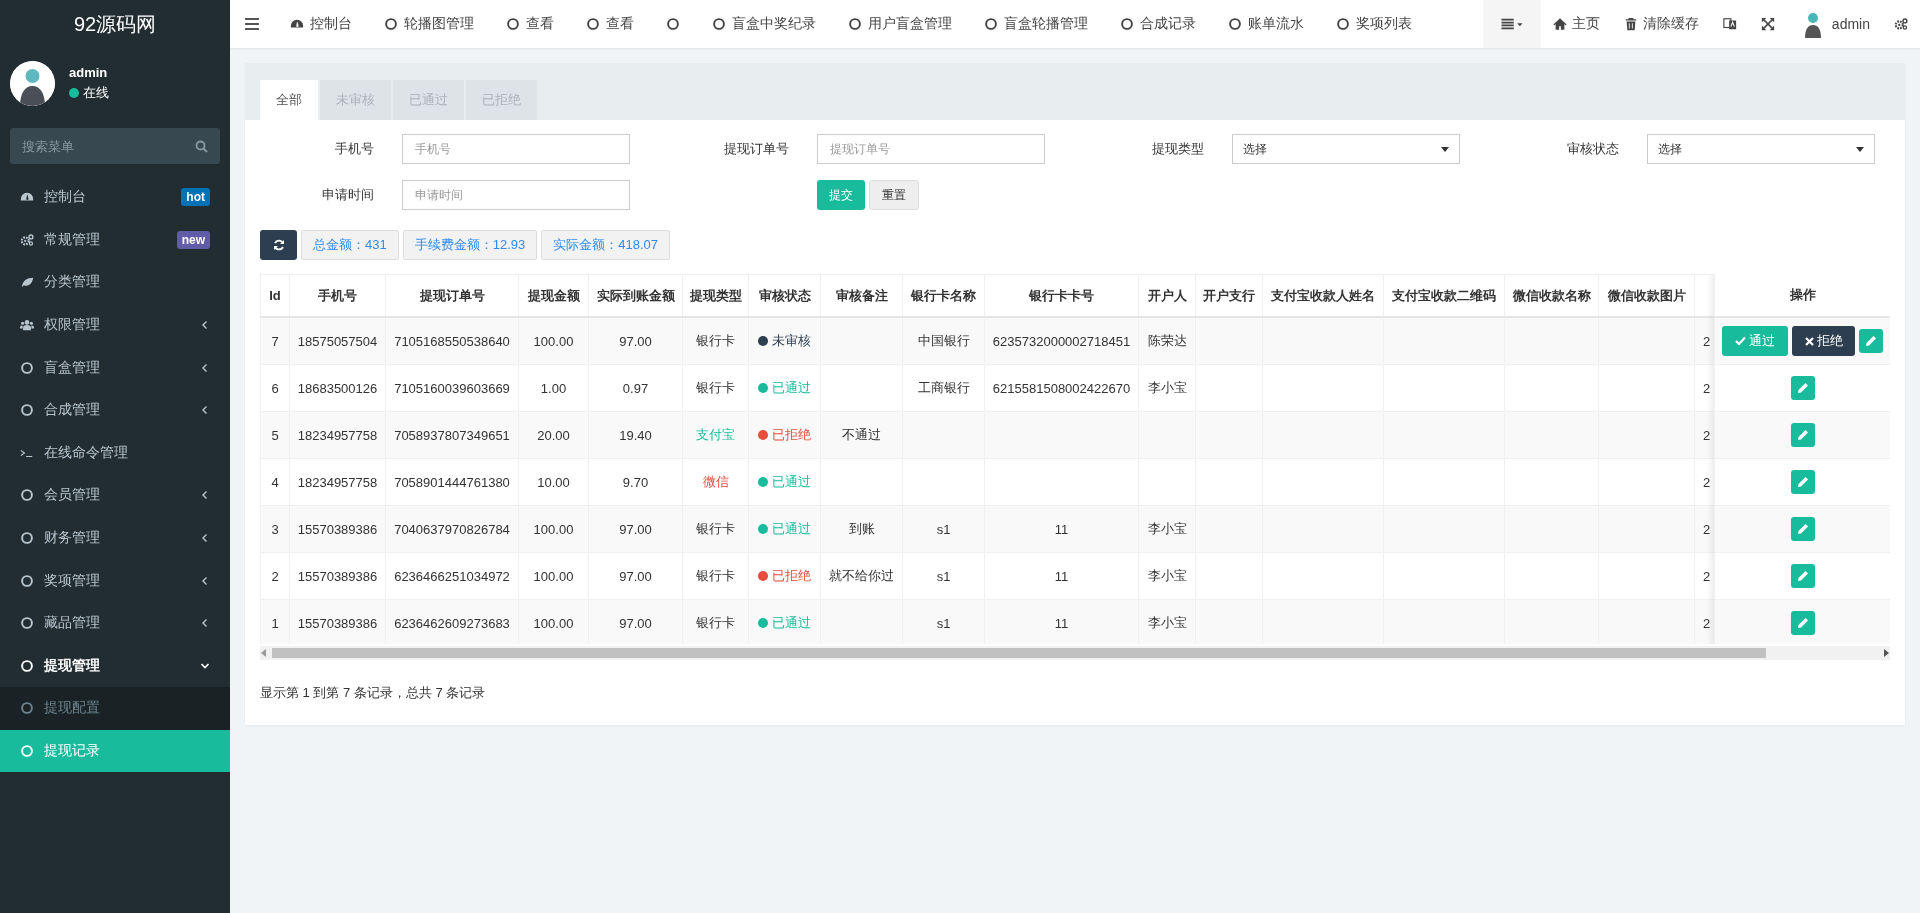 This screenshot has height=913, width=1920. I want to click on table-cell: 15570389386, so click(337, 529).